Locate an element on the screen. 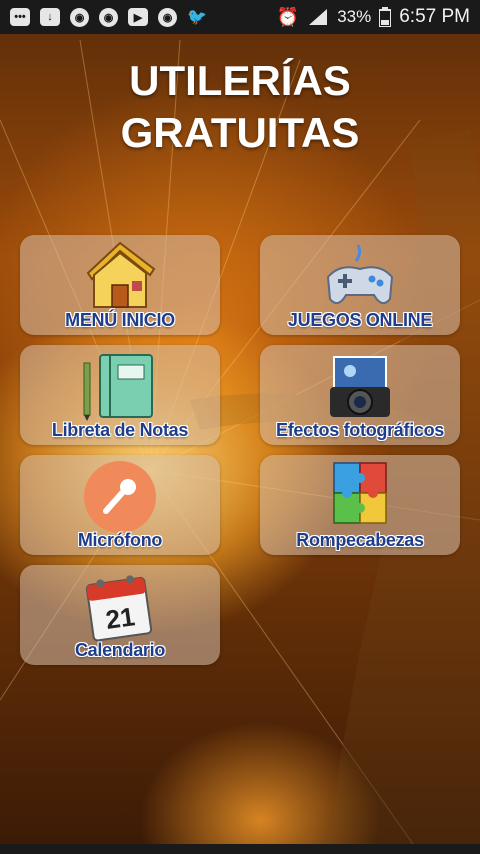 Image resolution: width=480 pixels, height=854 pixels. rompecabezas-button: Rompecabezas is located at coordinates (360, 505).